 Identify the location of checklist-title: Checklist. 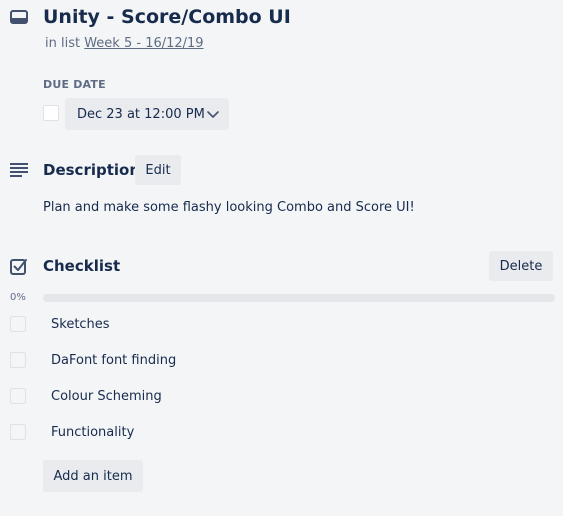
(82, 266).